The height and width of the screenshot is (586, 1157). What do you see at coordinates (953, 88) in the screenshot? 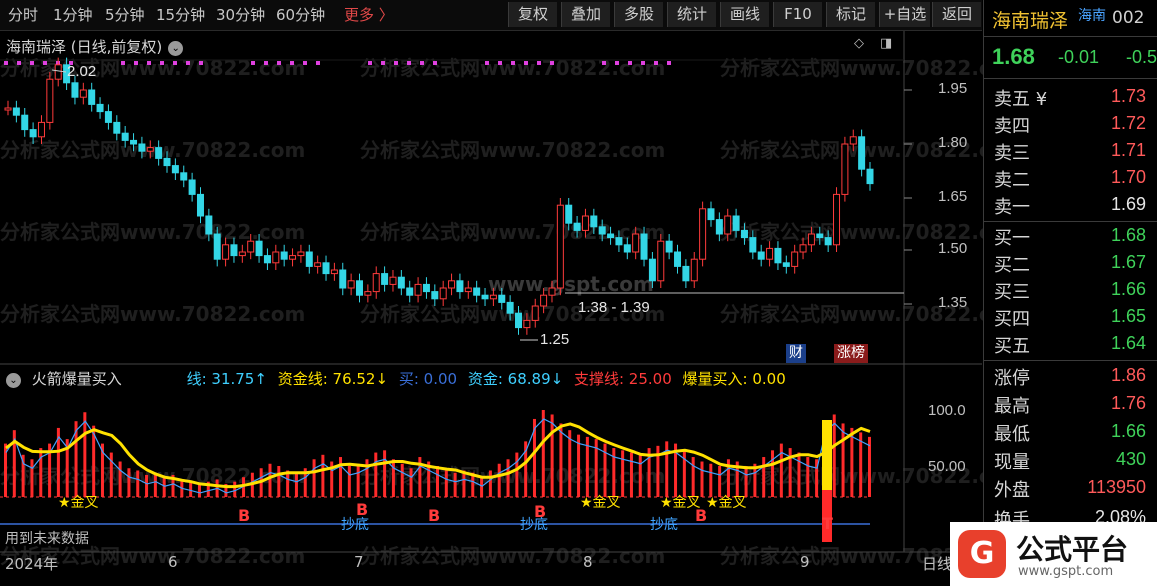
I see `price-axis-label: 1.95` at bounding box center [953, 88].